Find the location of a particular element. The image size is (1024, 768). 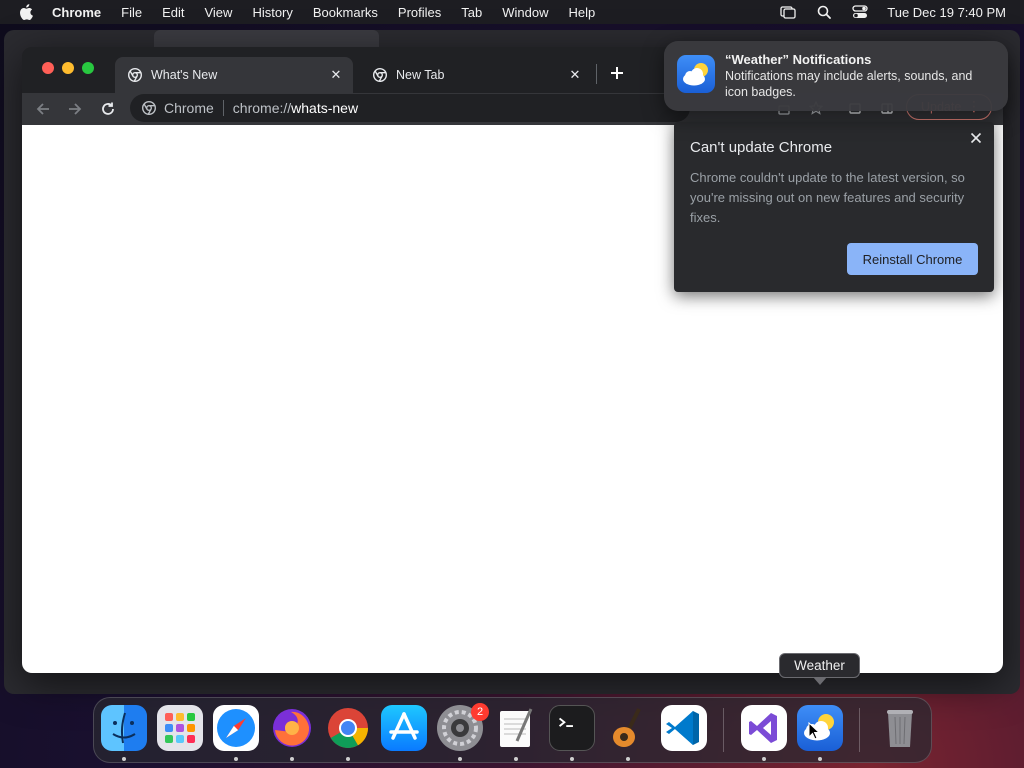

finder-icon is located at coordinates (124, 728).